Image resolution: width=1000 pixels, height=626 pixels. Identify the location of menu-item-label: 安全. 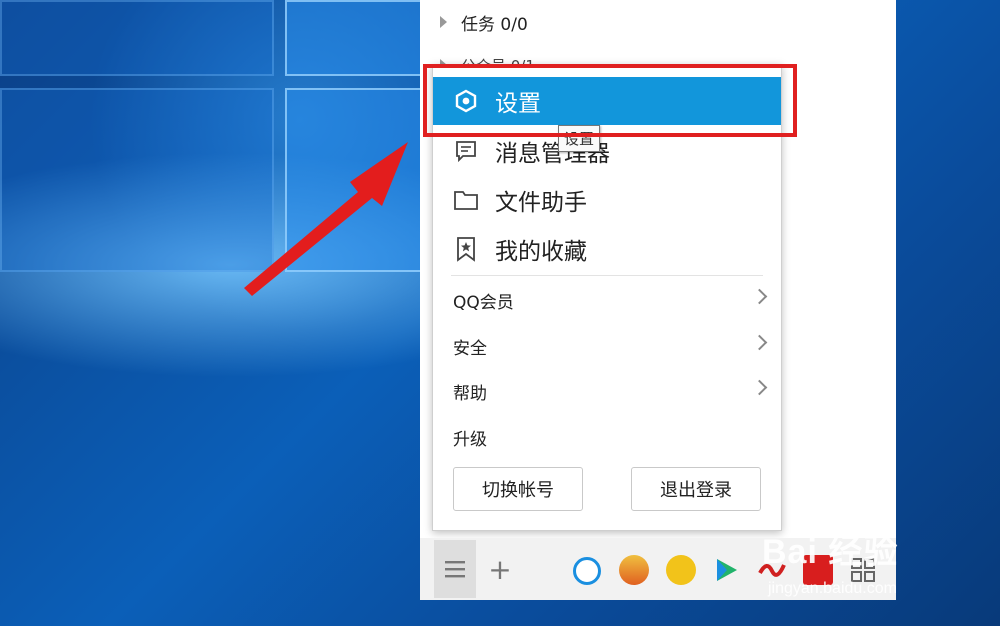
(470, 348).